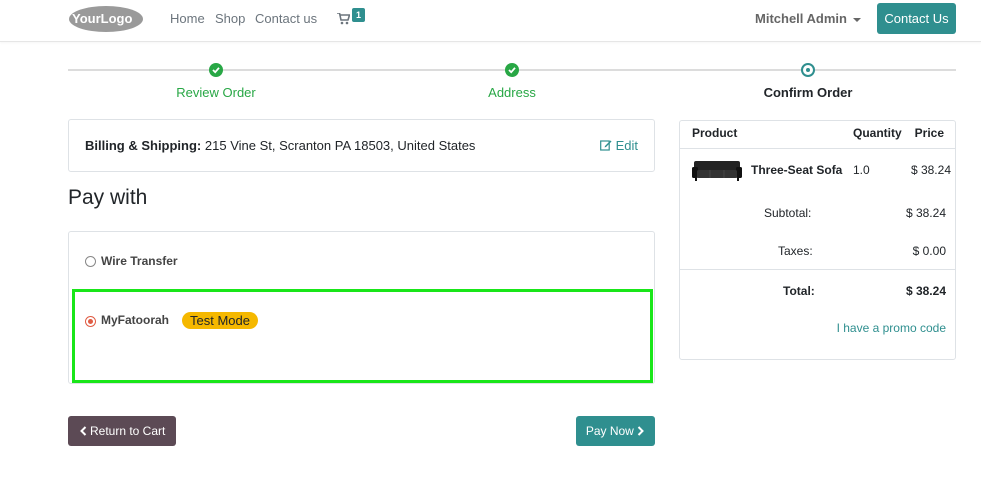 This screenshot has height=500, width=981. What do you see at coordinates (108, 197) in the screenshot?
I see `pay-with-heading: Pay with` at bounding box center [108, 197].